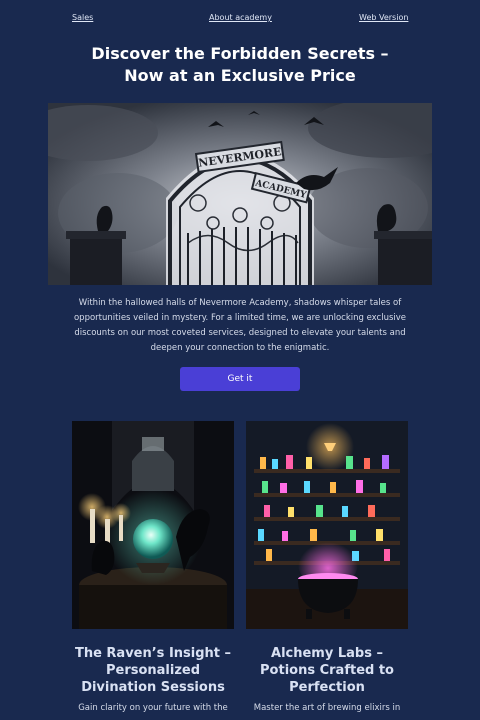  I want to click on card-description: Master the art of brewing elixirs in, so click(327, 708).